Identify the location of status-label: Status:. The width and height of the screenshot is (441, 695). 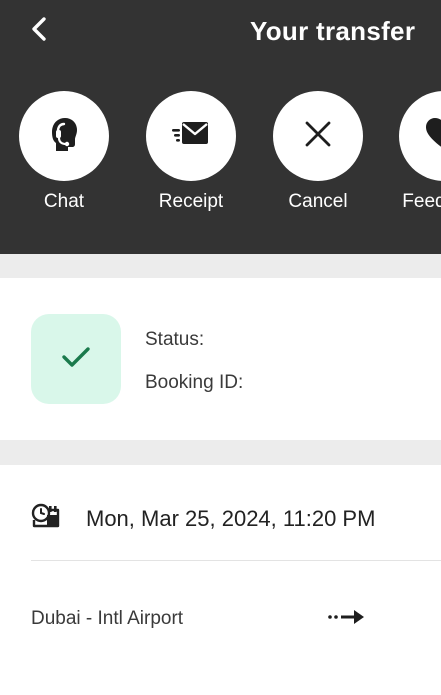
(175, 339).